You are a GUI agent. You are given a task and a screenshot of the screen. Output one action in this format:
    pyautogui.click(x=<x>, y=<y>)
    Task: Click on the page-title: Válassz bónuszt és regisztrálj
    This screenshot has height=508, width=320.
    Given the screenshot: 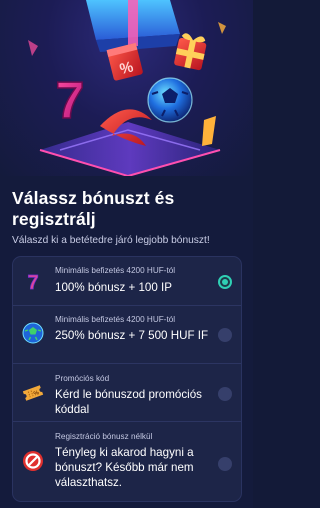 What is the action you would take?
    pyautogui.click(x=93, y=208)
    